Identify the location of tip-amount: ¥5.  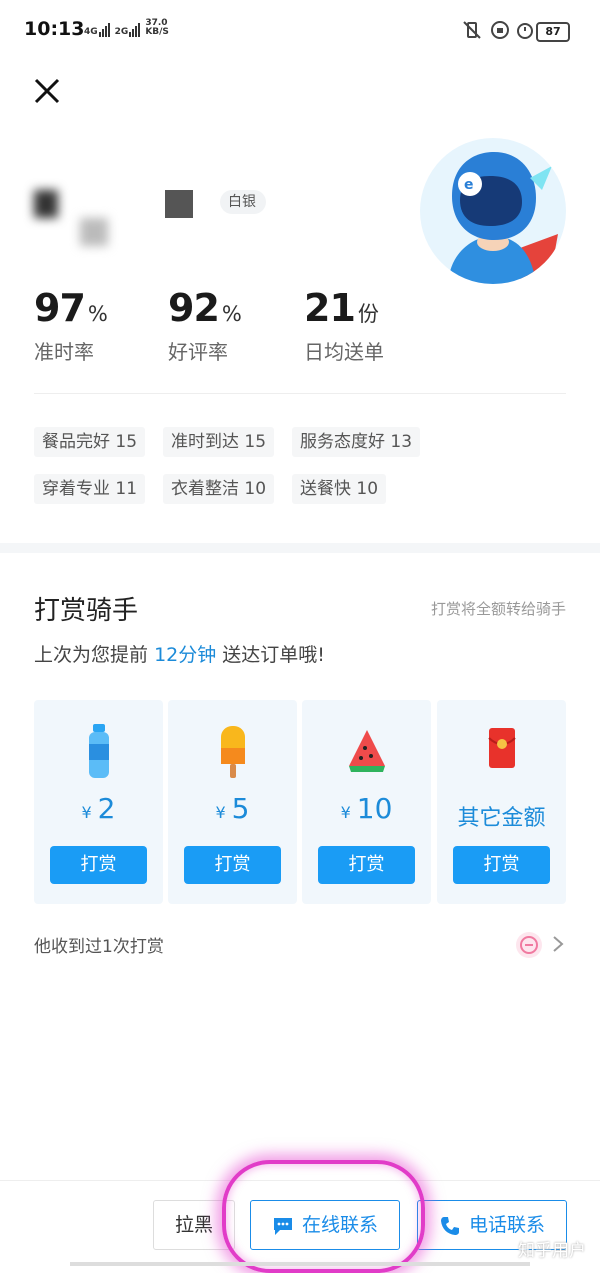
(232, 808).